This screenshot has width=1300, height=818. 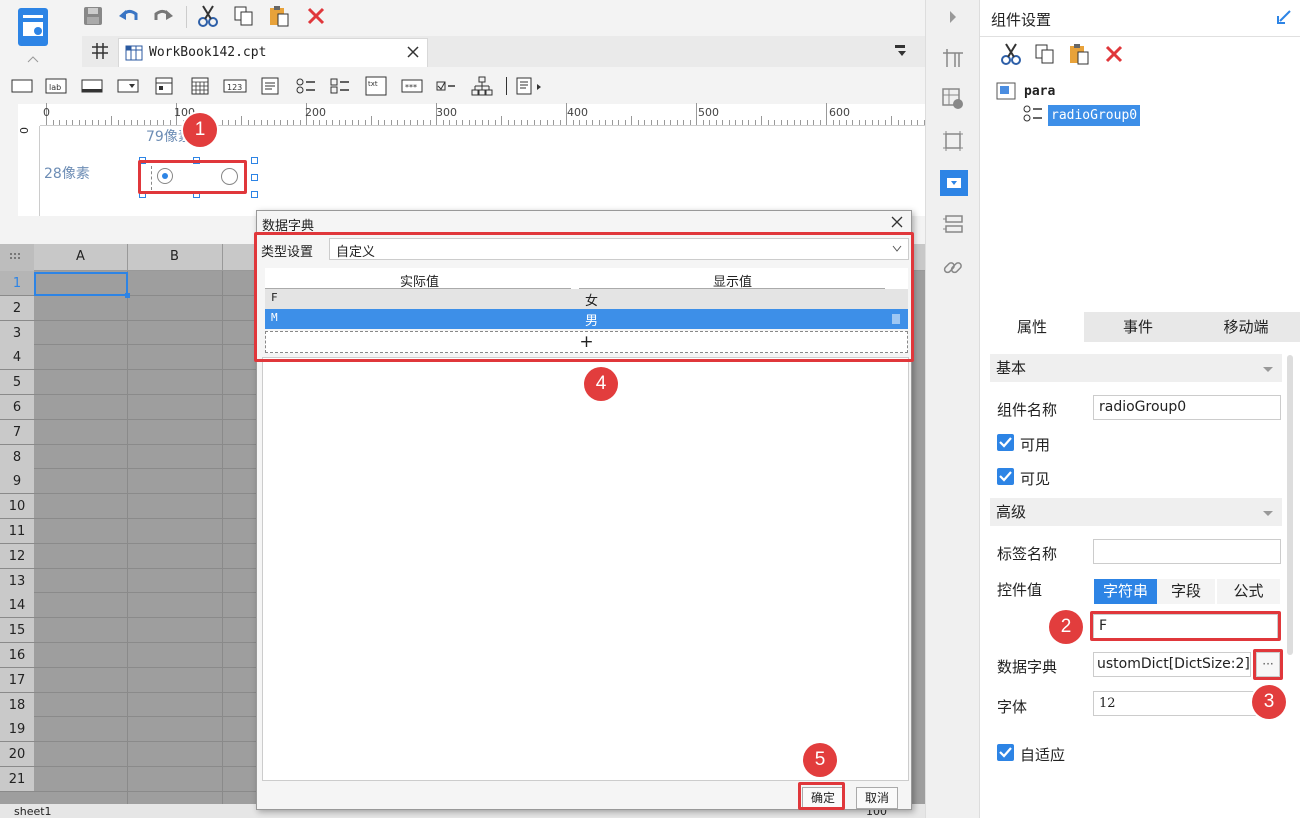 What do you see at coordinates (128, 86) in the screenshot?
I see `dropdown-widget-icon` at bounding box center [128, 86].